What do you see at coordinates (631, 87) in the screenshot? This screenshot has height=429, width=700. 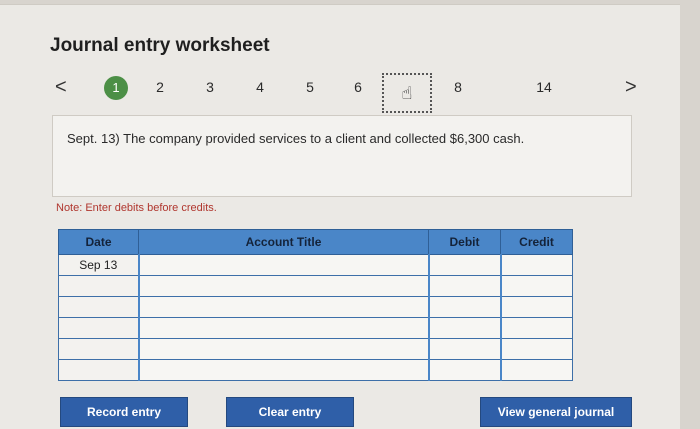 I see `chevron-right-icon: >` at bounding box center [631, 87].